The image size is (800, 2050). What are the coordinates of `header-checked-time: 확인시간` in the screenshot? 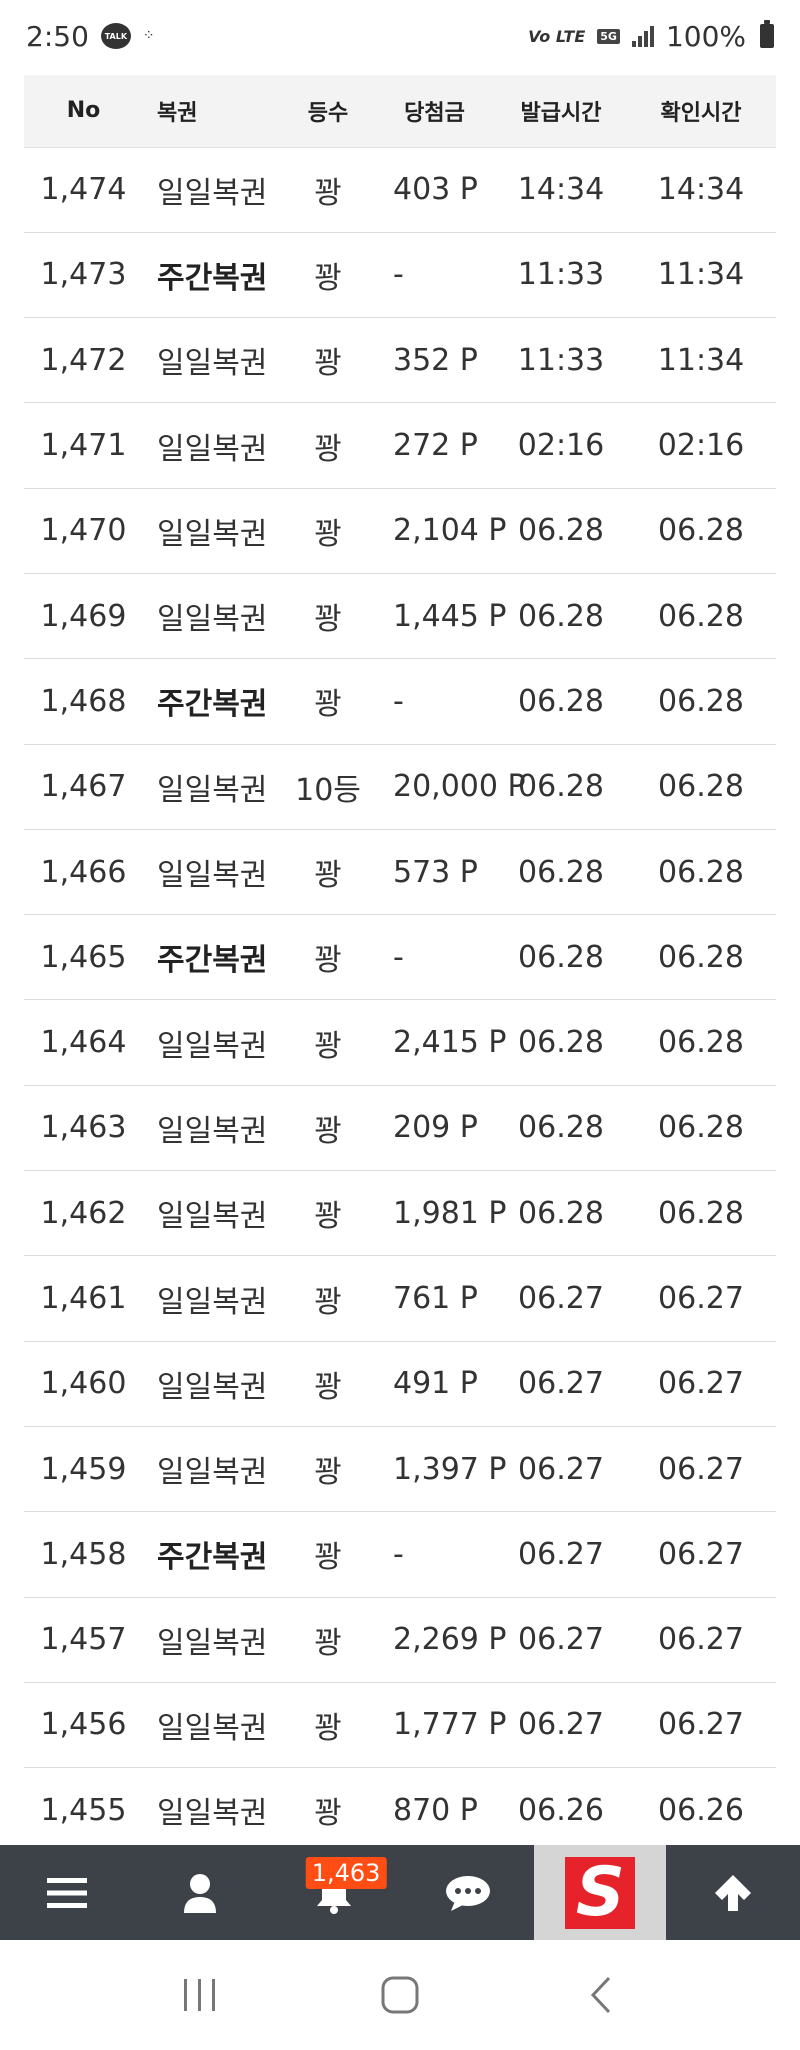 It's located at (701, 111).